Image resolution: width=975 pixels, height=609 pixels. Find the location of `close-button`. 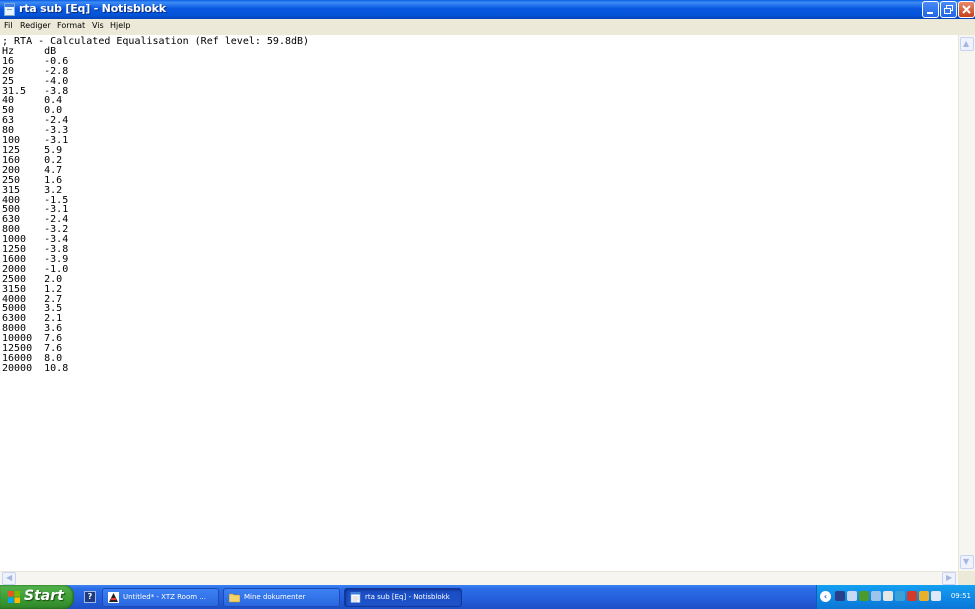

close-button is located at coordinates (966, 9).